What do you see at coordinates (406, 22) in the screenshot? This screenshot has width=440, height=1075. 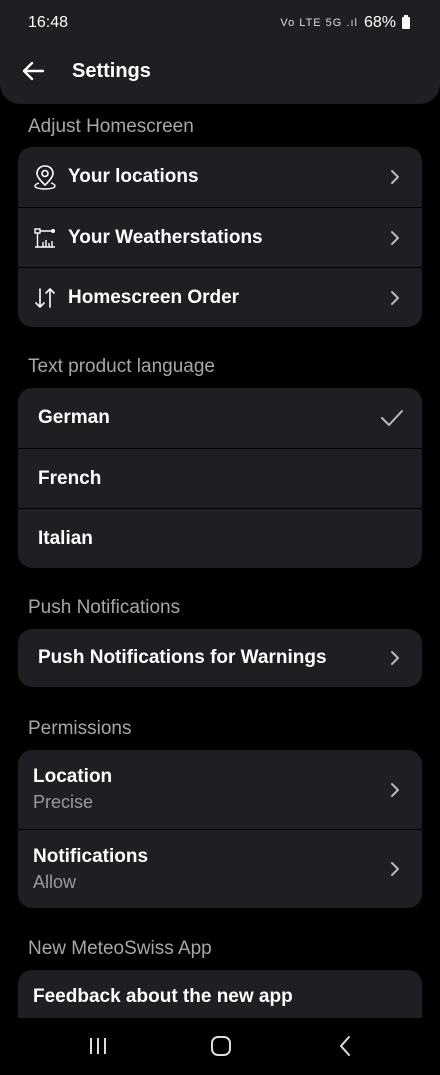 I see `battery-icon` at bounding box center [406, 22].